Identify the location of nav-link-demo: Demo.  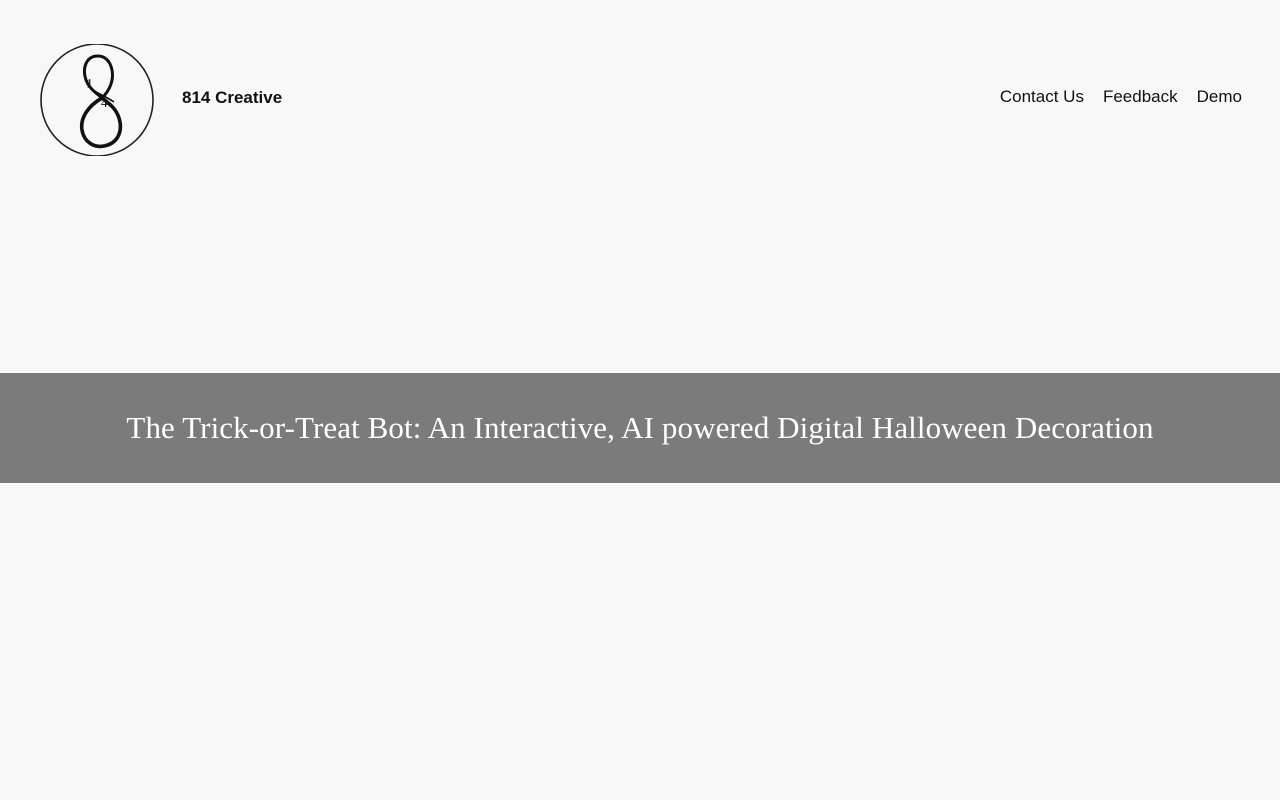
(1219, 97).